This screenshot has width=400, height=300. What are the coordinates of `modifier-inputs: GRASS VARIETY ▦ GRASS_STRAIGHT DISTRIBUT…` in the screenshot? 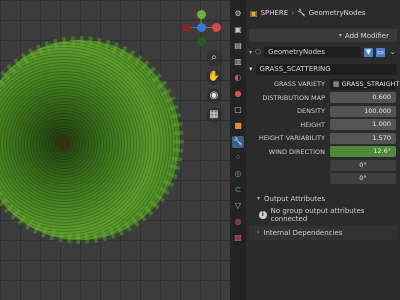 It's located at (323, 131).